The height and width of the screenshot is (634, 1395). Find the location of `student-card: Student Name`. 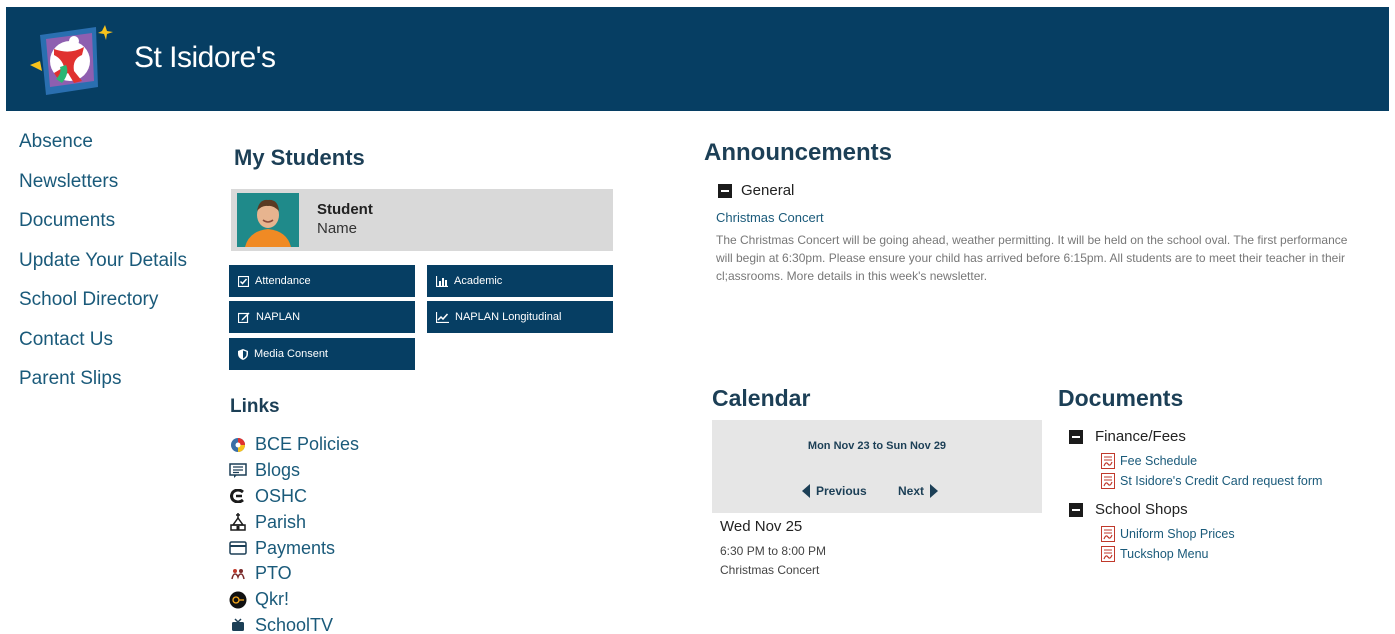

student-card: Student Name is located at coordinates (422, 220).